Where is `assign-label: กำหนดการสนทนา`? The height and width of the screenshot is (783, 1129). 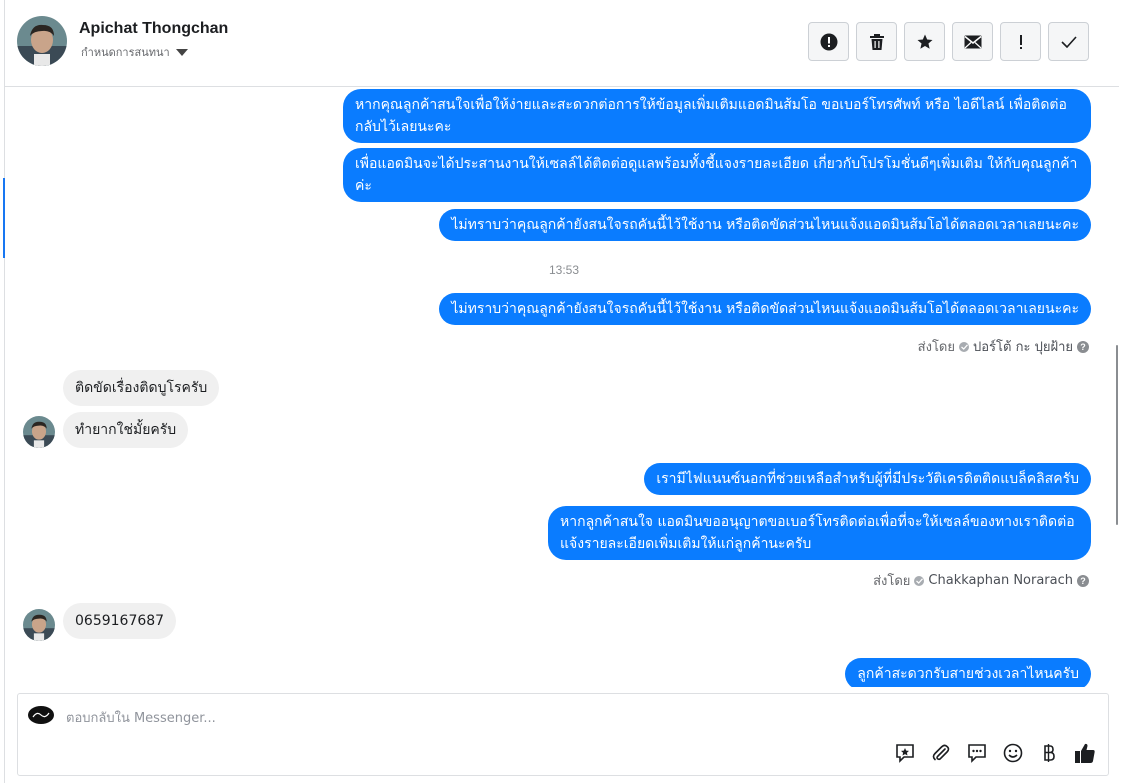
assign-label: กำหนดการสนทนา is located at coordinates (125, 52).